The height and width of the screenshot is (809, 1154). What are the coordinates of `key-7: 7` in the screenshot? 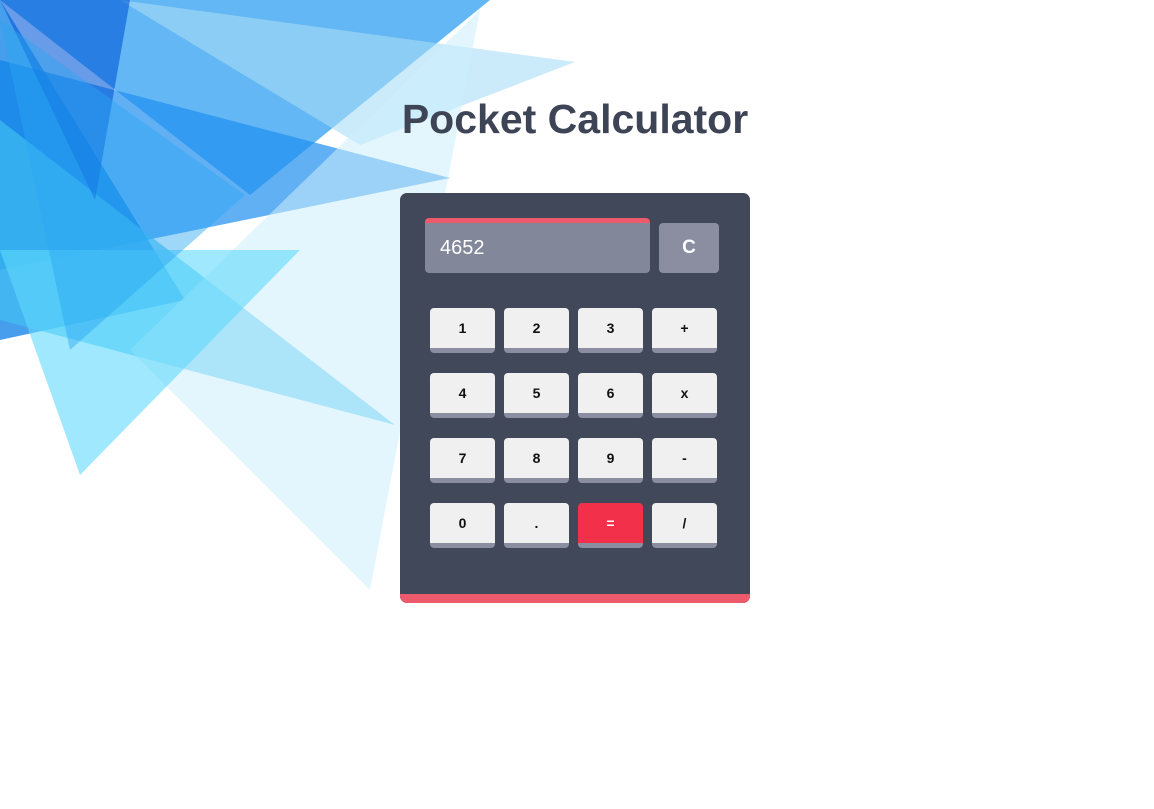 It's located at (462, 460).